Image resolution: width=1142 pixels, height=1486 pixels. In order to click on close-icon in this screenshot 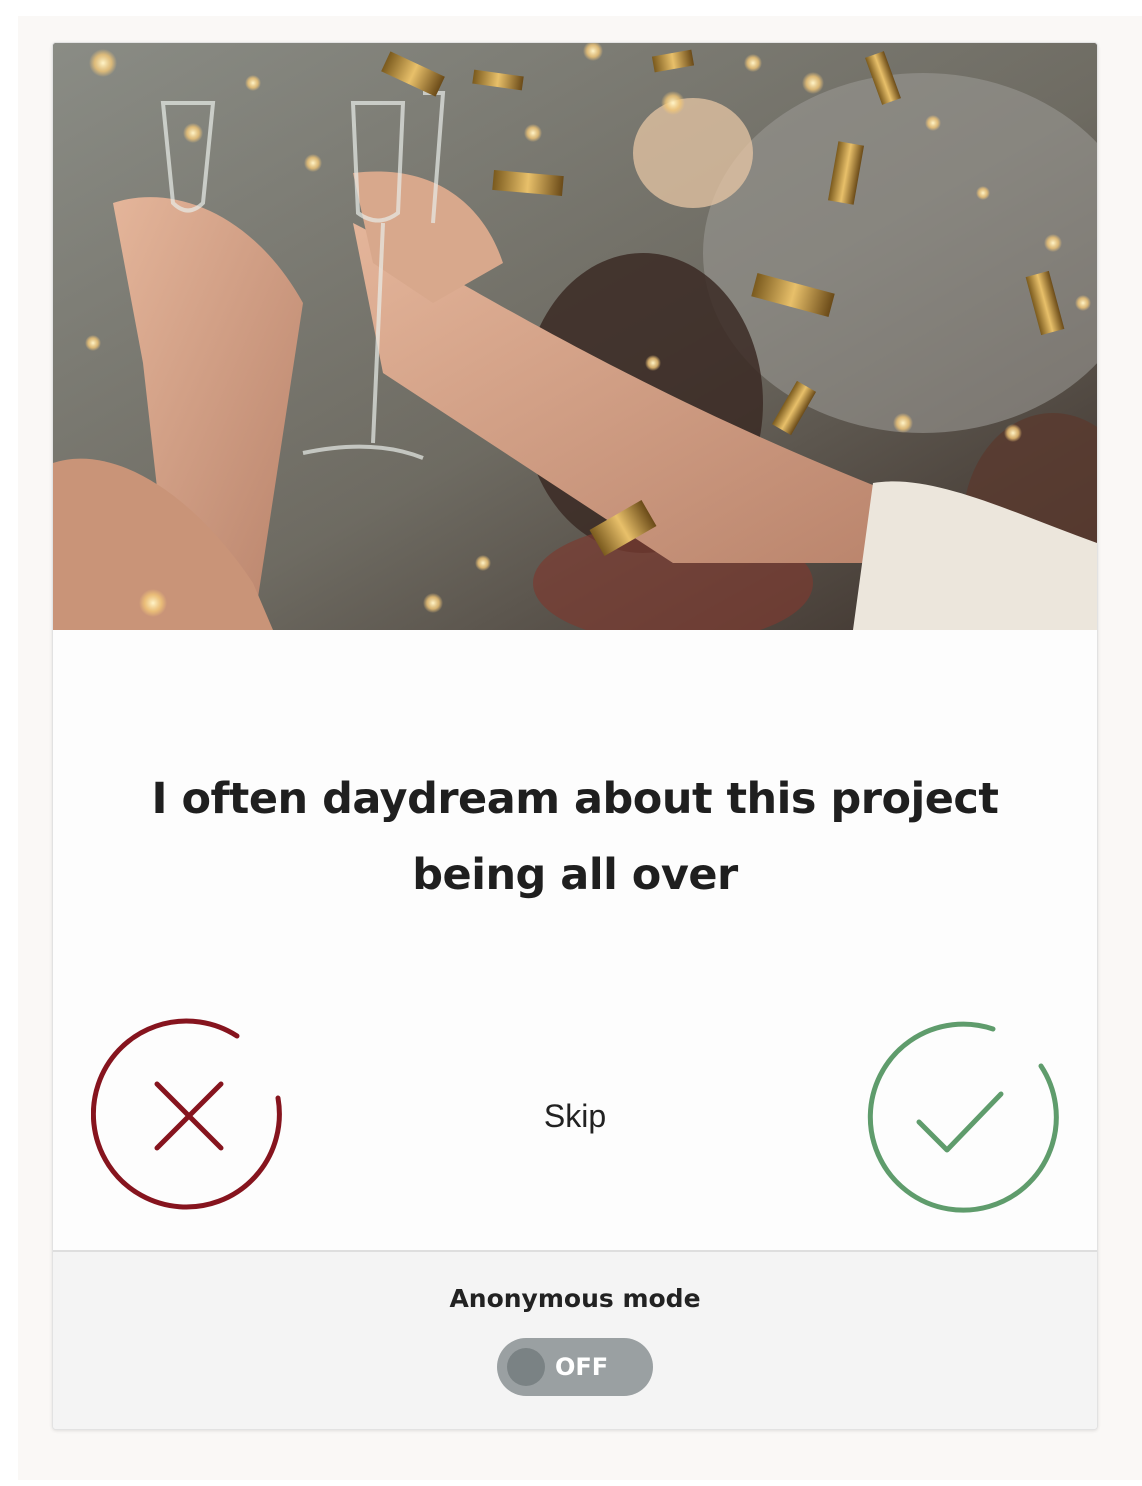, I will do `click(186, 1114)`.